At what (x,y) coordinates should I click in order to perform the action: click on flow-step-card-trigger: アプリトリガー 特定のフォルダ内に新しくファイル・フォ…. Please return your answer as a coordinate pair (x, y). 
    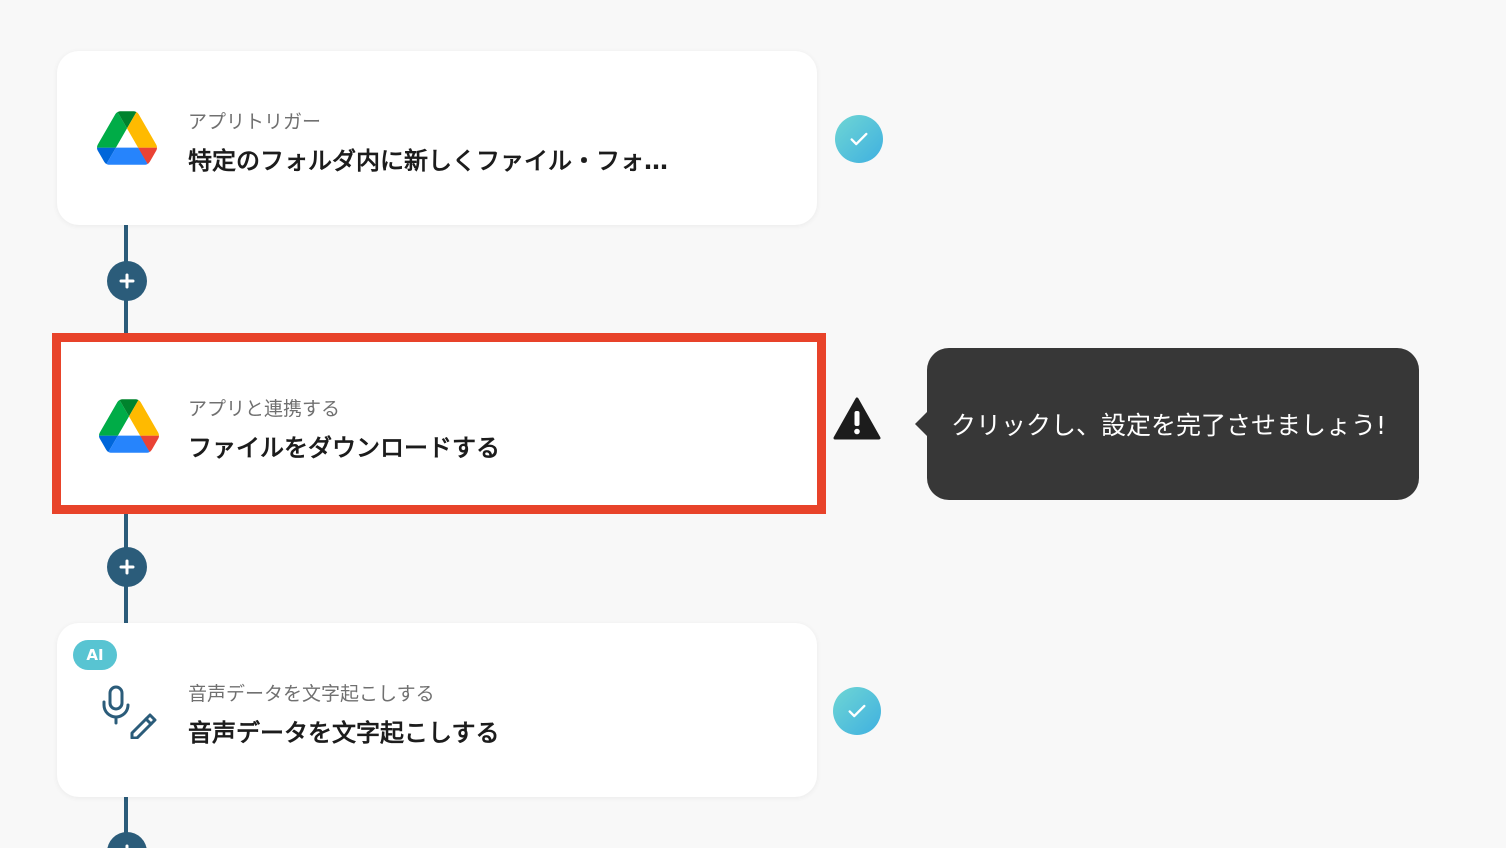
    Looking at the image, I should click on (437, 138).